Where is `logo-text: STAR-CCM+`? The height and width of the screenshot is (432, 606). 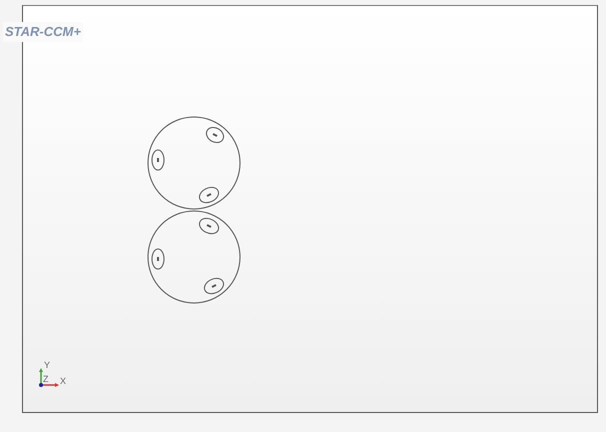 logo-text: STAR-CCM+ is located at coordinates (43, 32).